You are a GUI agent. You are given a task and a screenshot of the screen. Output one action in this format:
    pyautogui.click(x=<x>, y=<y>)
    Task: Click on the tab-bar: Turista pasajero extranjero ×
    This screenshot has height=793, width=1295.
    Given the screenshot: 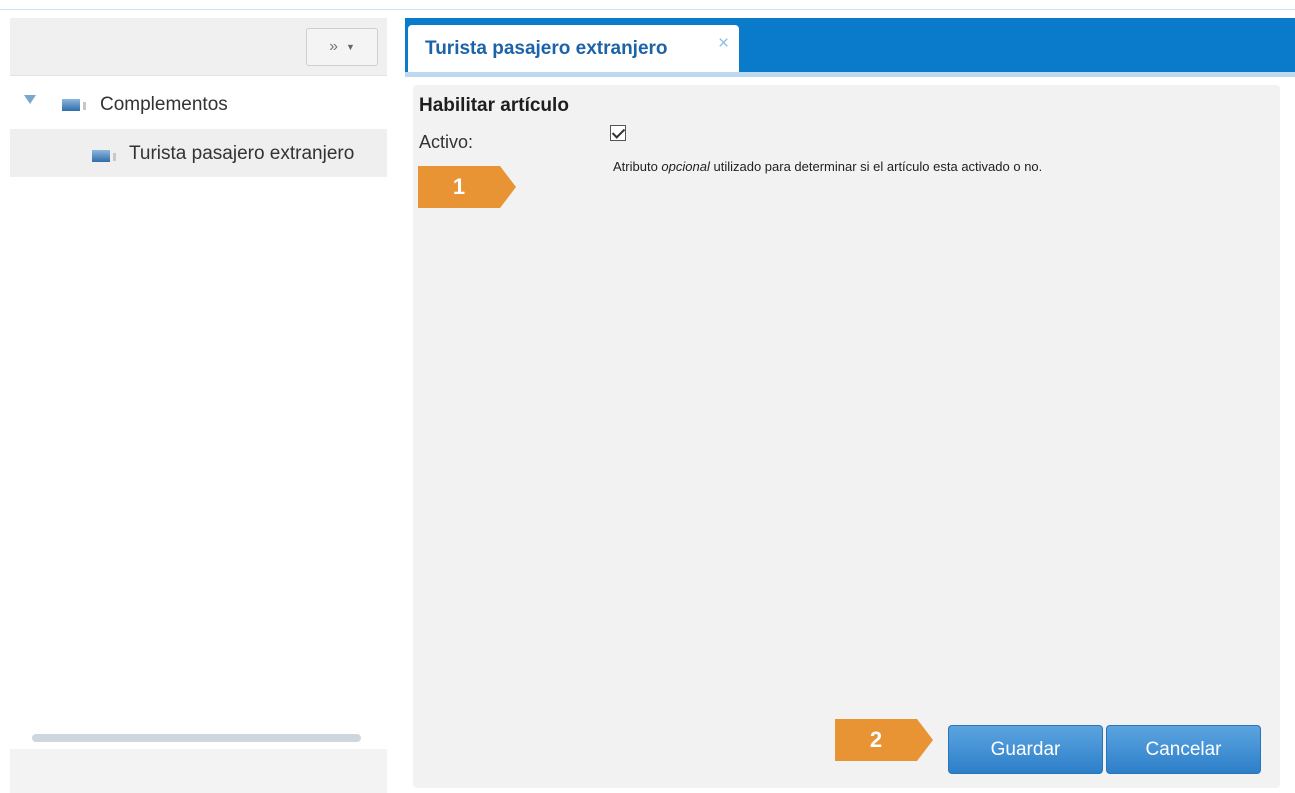 What is the action you would take?
    pyautogui.click(x=850, y=45)
    